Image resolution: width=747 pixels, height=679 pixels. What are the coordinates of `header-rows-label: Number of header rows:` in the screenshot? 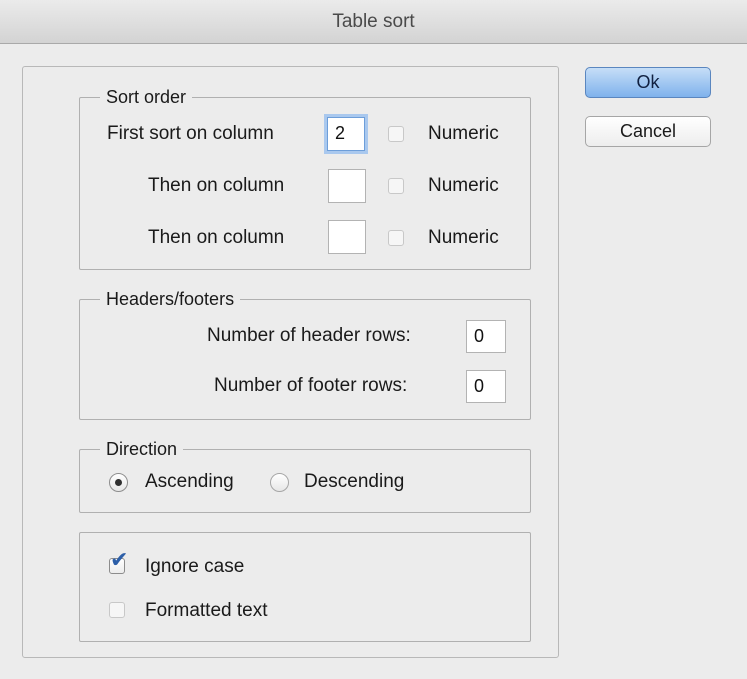 It's located at (309, 335).